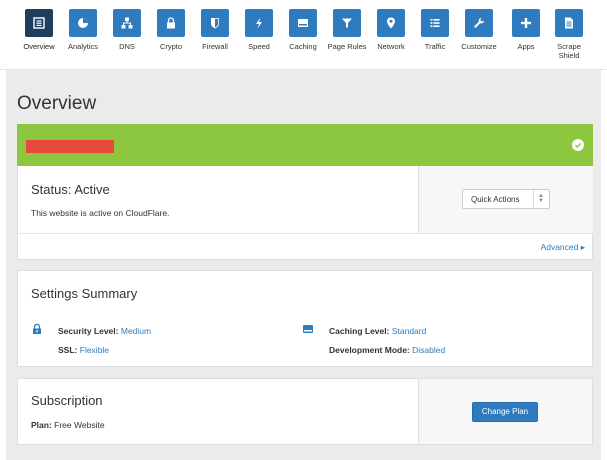 The image size is (607, 460). I want to click on dns-icon, so click(127, 23).